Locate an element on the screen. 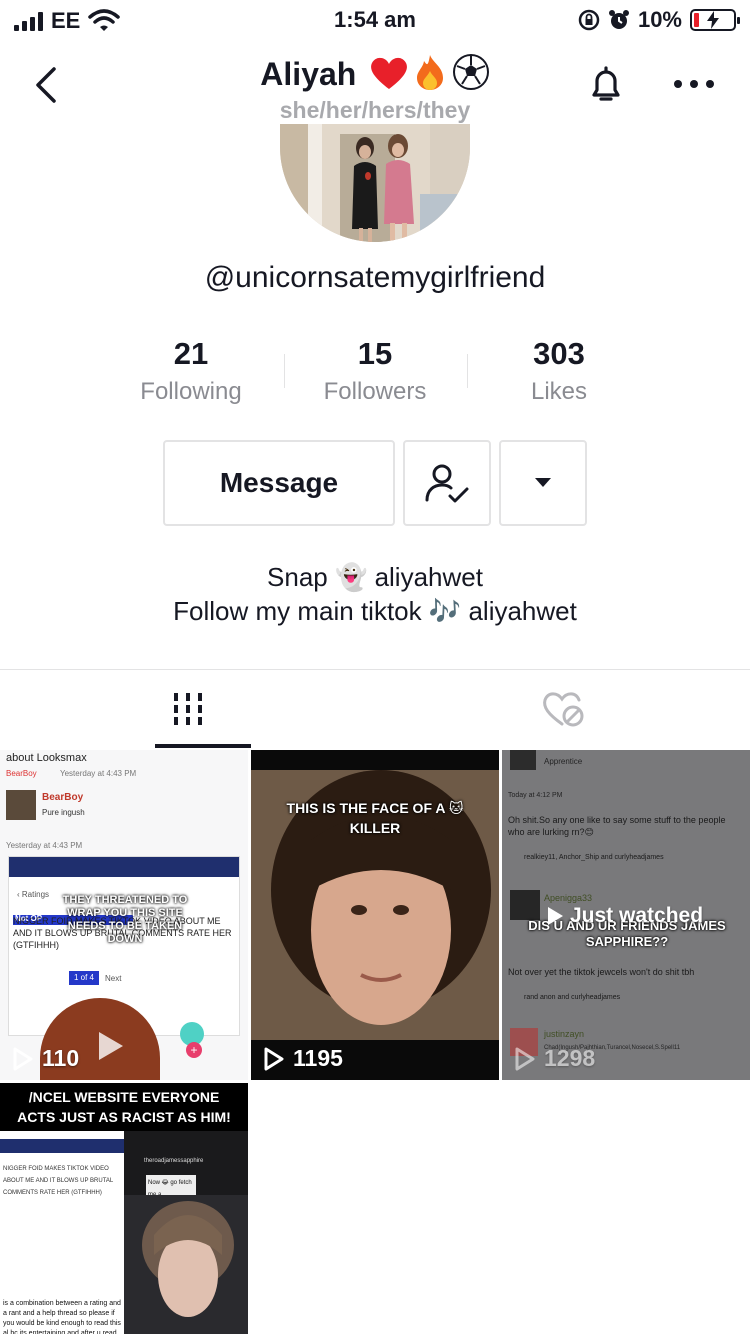  view-count: 1195 is located at coordinates (303, 1058).